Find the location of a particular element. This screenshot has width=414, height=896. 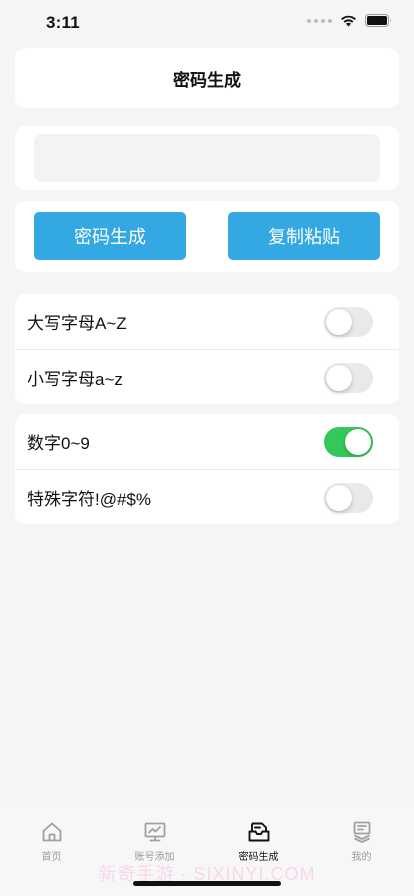

cellular-signal-icon is located at coordinates (319, 20).